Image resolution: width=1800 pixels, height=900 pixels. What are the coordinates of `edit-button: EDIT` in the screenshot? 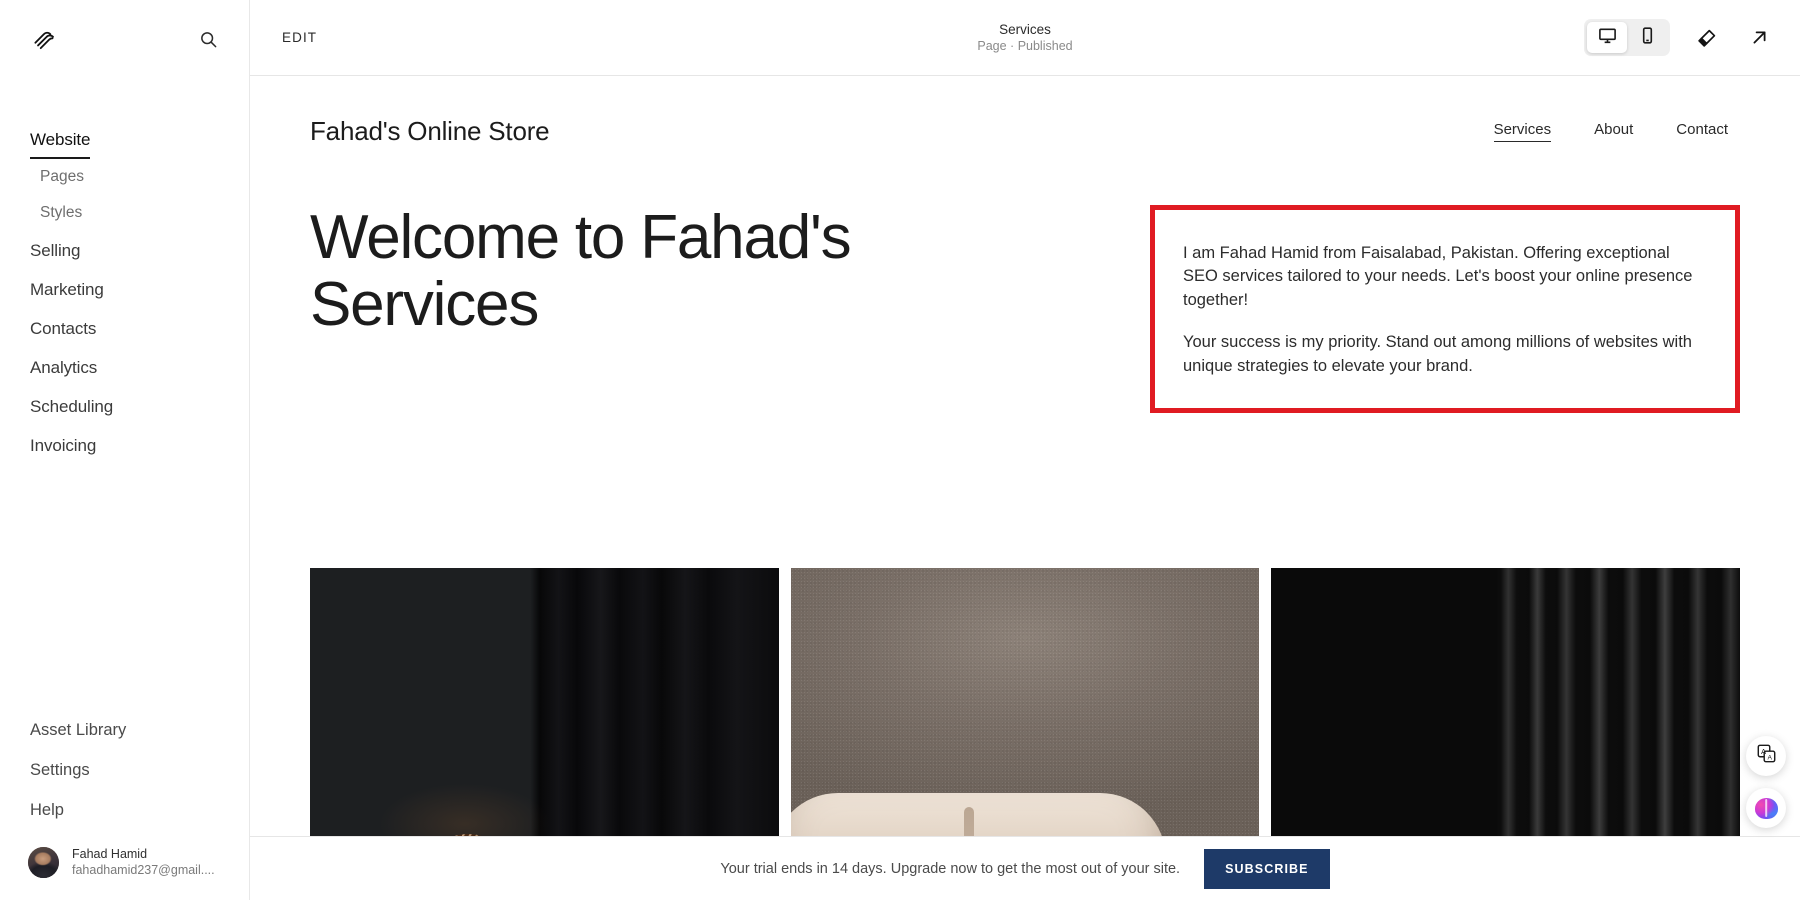 It's located at (299, 37).